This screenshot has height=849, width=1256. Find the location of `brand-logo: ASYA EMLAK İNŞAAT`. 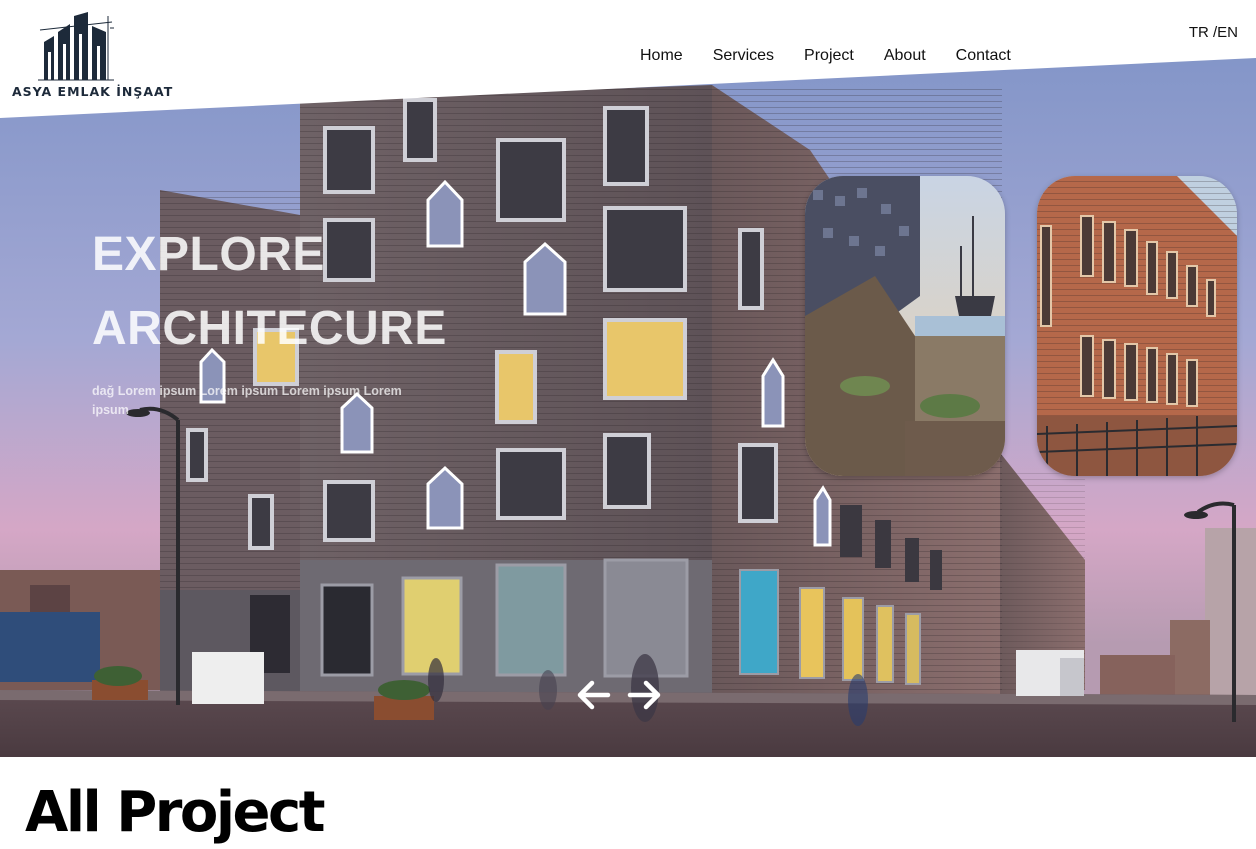

brand-logo: ASYA EMLAK İNŞAAT is located at coordinates (93, 57).